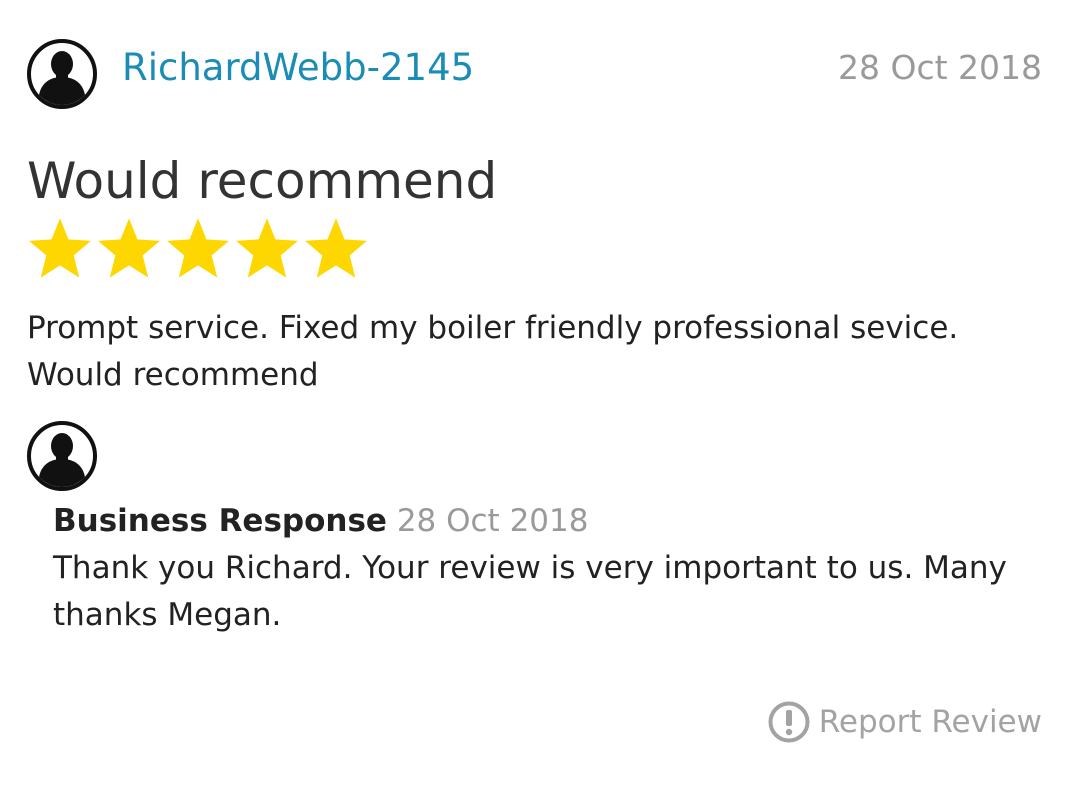 The image size is (1078, 812). What do you see at coordinates (789, 722) in the screenshot?
I see `exclamation-circle-icon` at bounding box center [789, 722].